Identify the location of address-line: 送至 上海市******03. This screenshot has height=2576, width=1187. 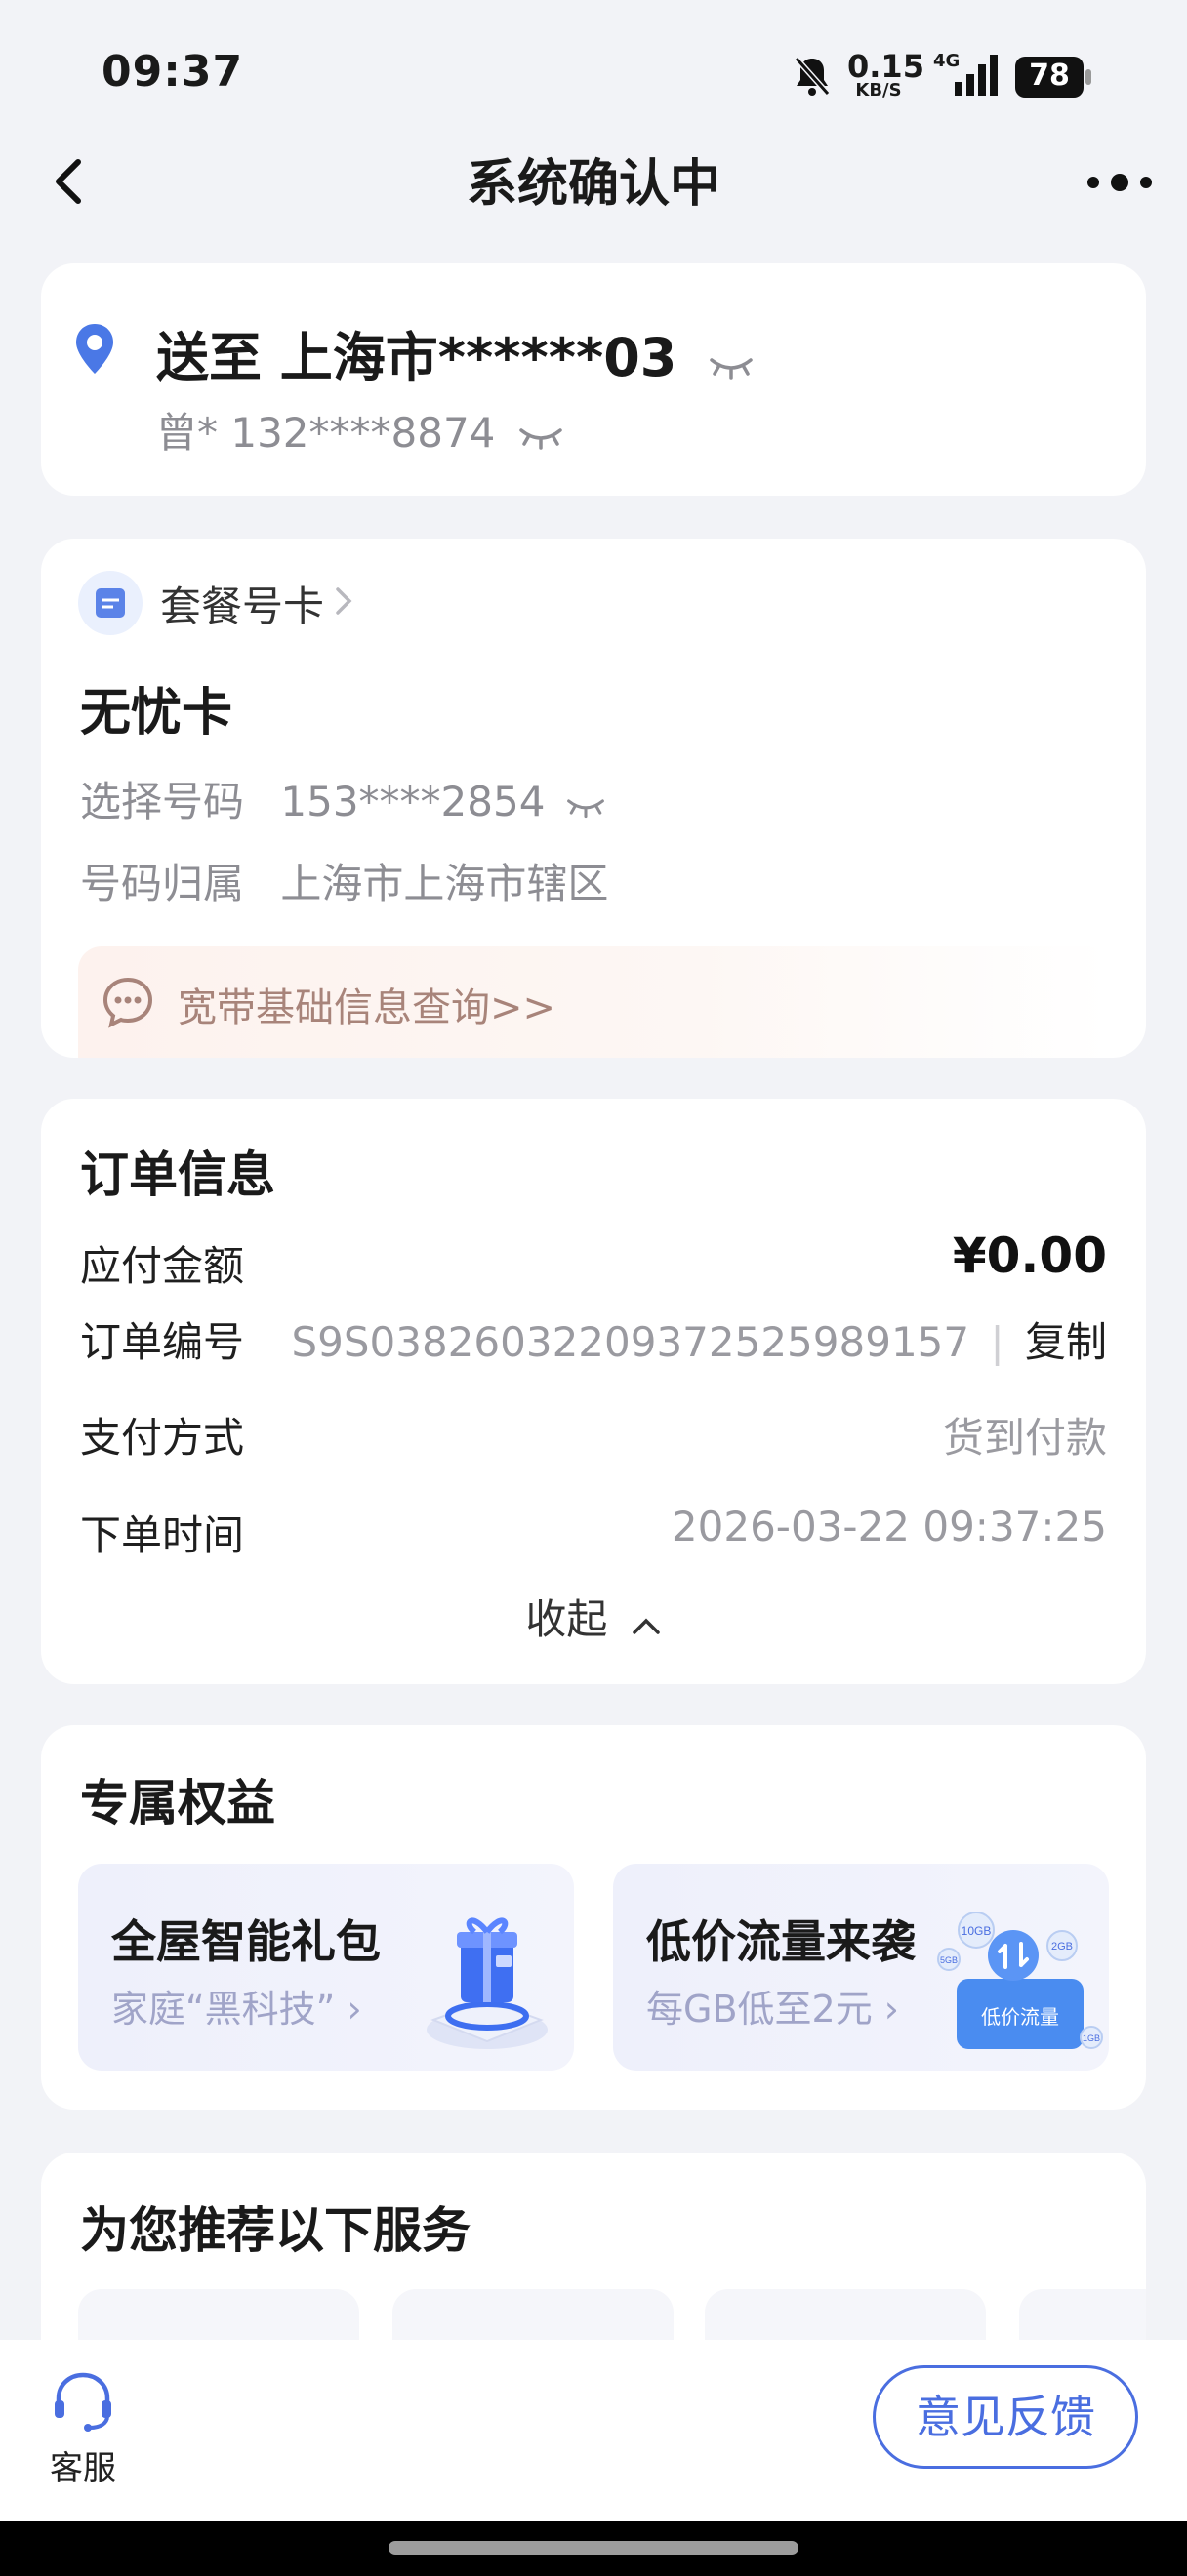
(416, 357).